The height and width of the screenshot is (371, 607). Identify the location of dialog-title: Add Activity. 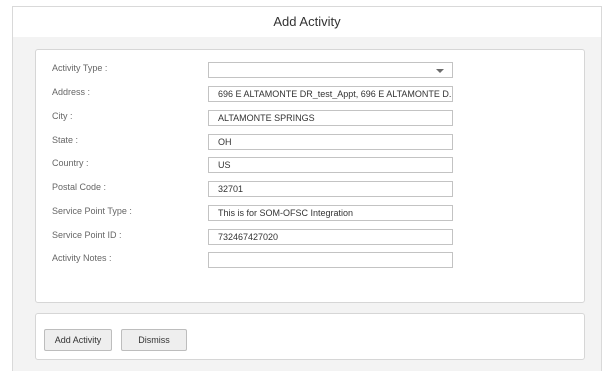
(307, 22).